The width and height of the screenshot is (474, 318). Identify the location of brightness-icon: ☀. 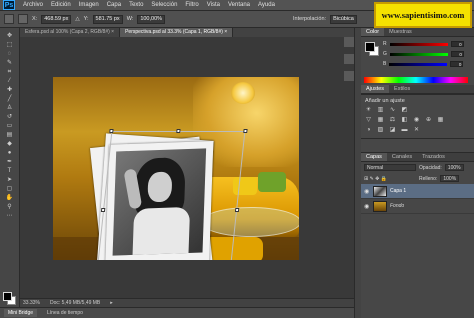
(368, 110).